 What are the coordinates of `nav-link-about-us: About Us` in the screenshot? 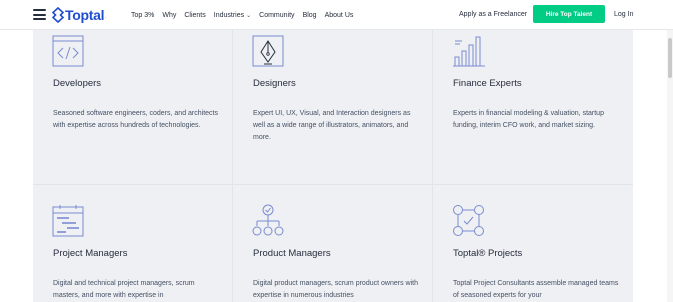 It's located at (339, 15).